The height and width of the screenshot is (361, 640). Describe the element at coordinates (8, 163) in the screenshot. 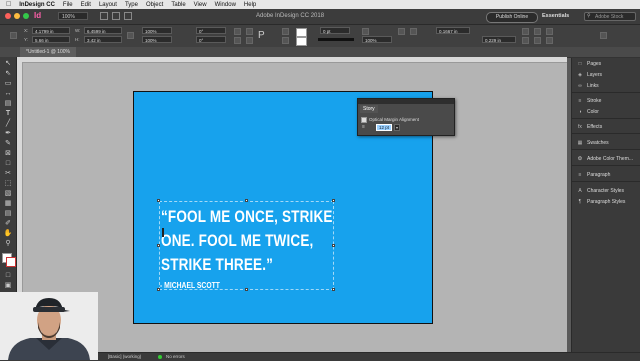

I see `rectangle-tool-icon: □` at that location.